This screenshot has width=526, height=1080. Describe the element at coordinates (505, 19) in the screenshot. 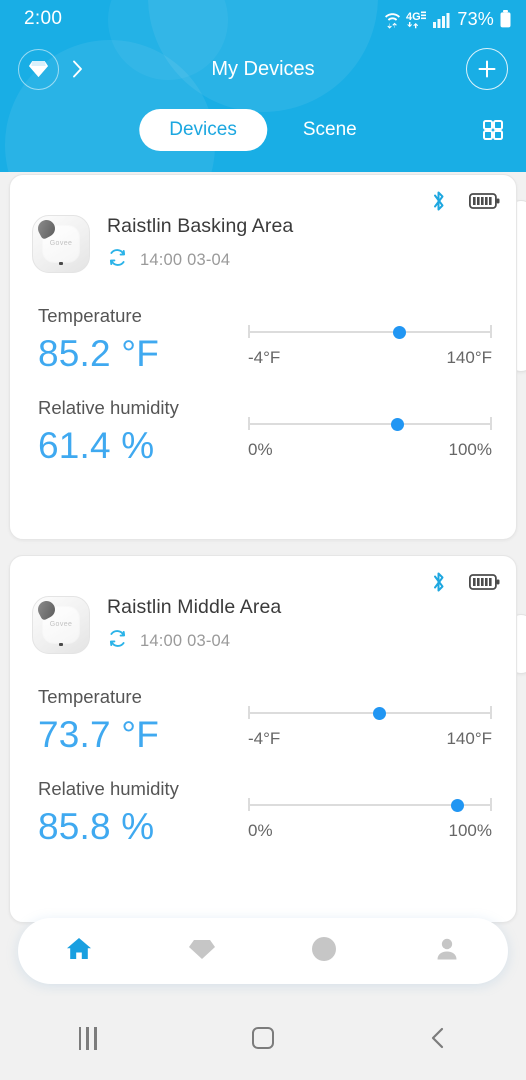

I see `battery-icon` at that location.